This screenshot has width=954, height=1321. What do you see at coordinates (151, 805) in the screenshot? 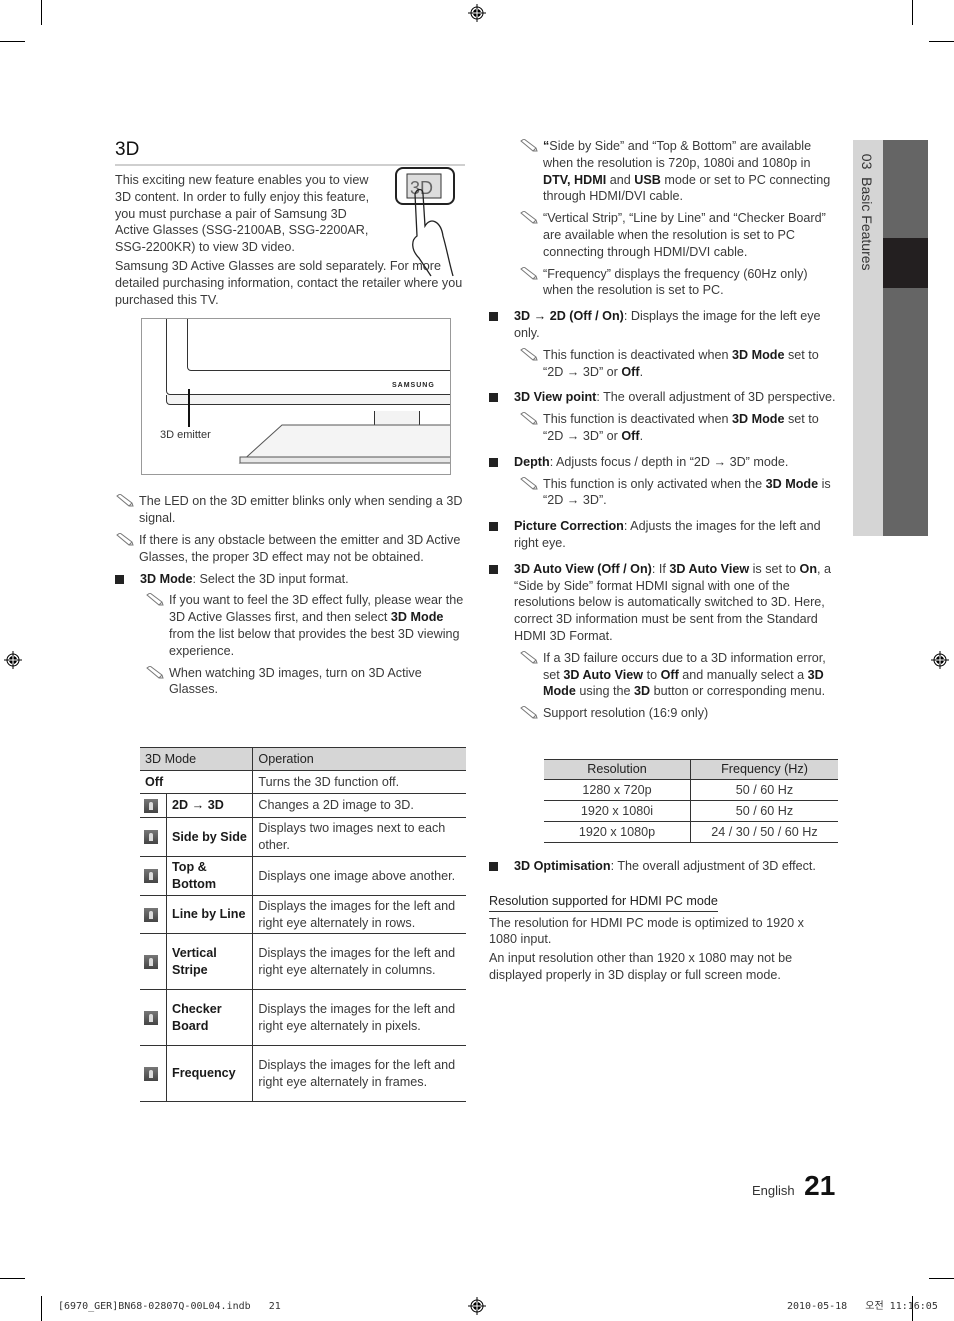
I see `2d-to-3d-icon` at bounding box center [151, 805].